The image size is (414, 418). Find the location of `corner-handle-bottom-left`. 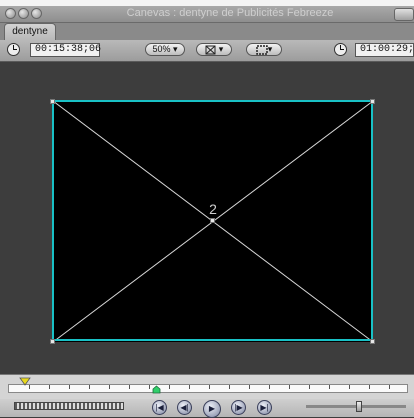

corner-handle-bottom-left is located at coordinates (52, 341).